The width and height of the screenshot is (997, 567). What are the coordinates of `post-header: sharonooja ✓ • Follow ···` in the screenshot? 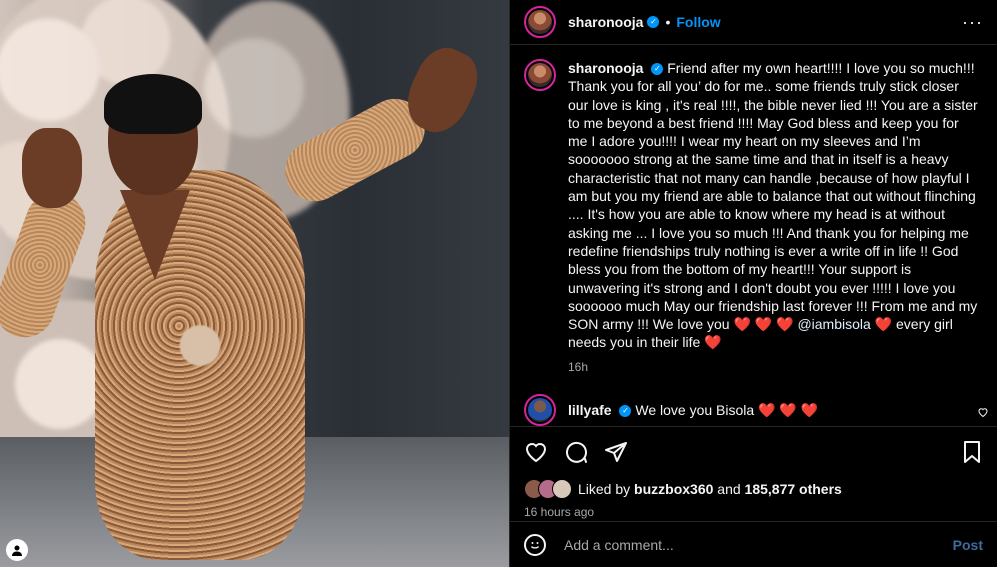 It's located at (753, 22).